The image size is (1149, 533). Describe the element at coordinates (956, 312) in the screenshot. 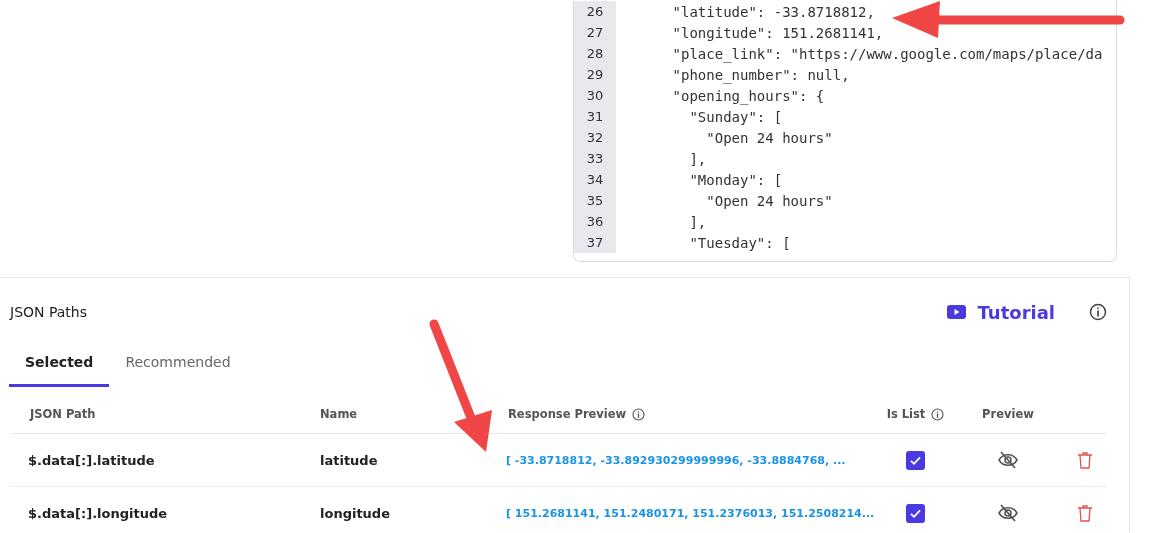

I see `video-icon` at that location.